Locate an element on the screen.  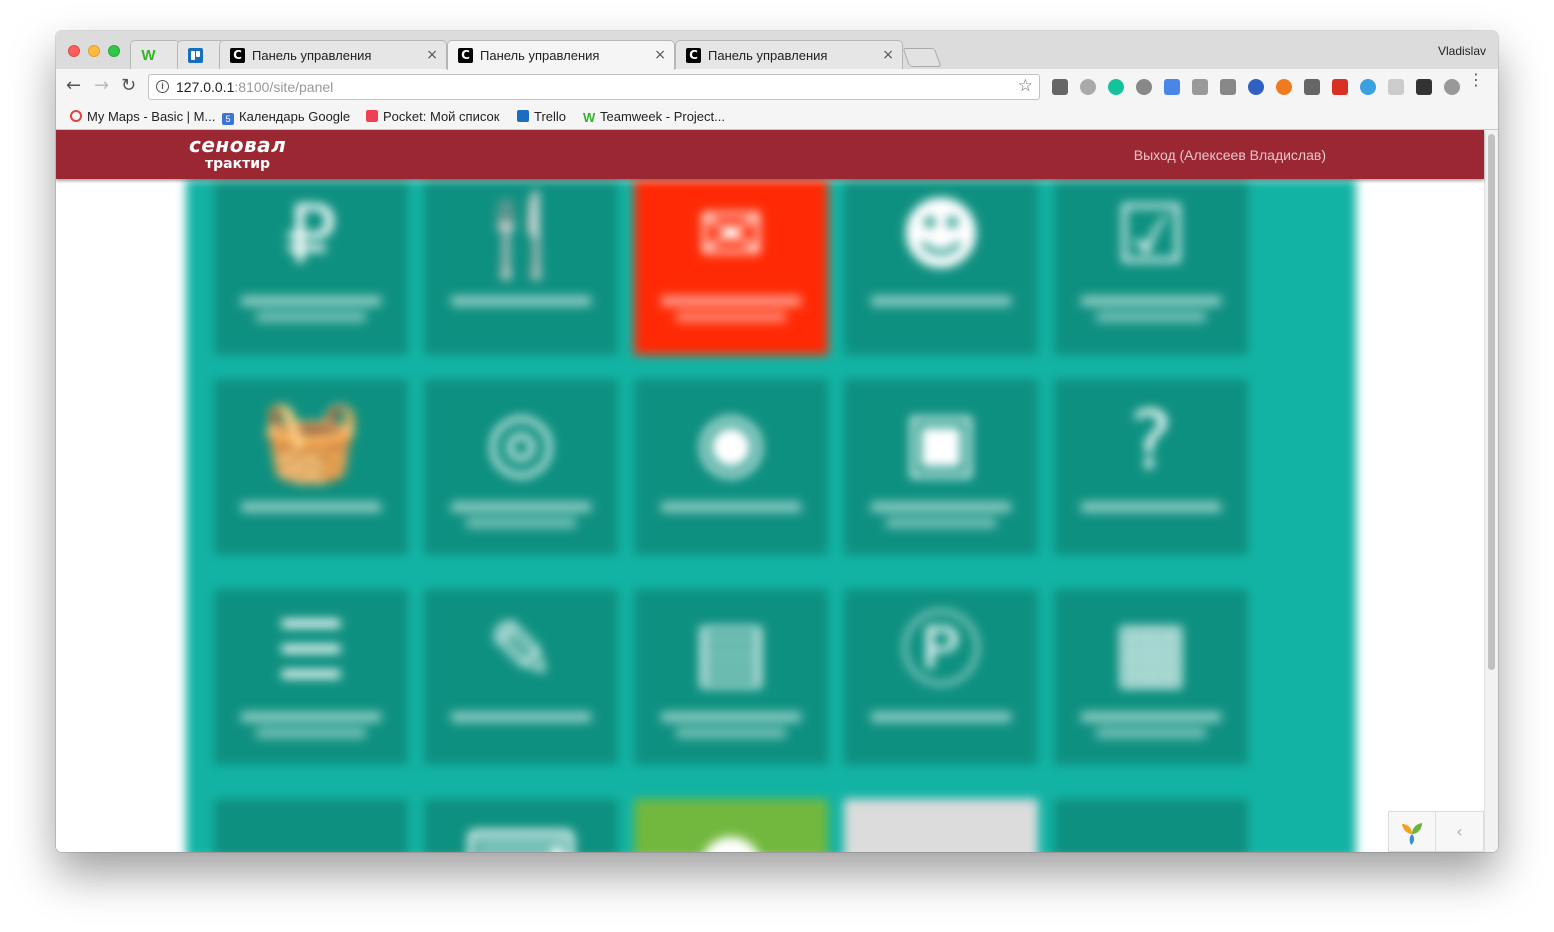
tab-panel-1: C Панель управления × is located at coordinates (333, 55).